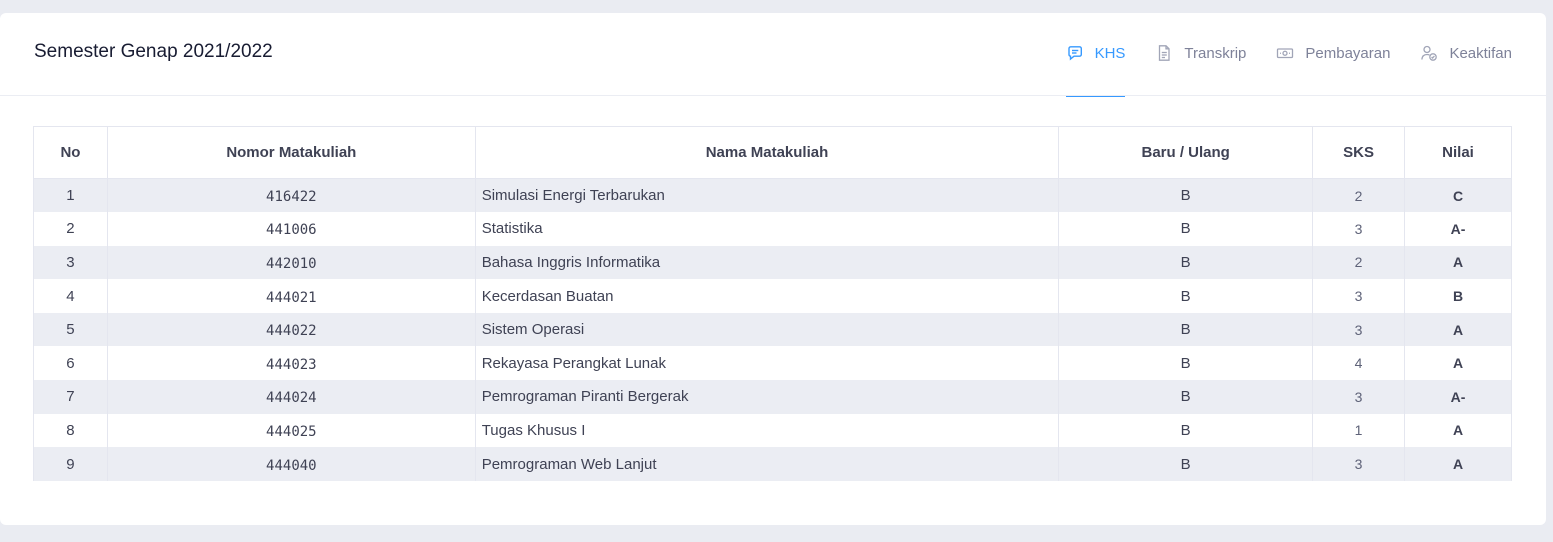 The height and width of the screenshot is (542, 1553). Describe the element at coordinates (767, 363) in the screenshot. I see `cell-nama: Rekayasa Perangkat Lunak` at that location.